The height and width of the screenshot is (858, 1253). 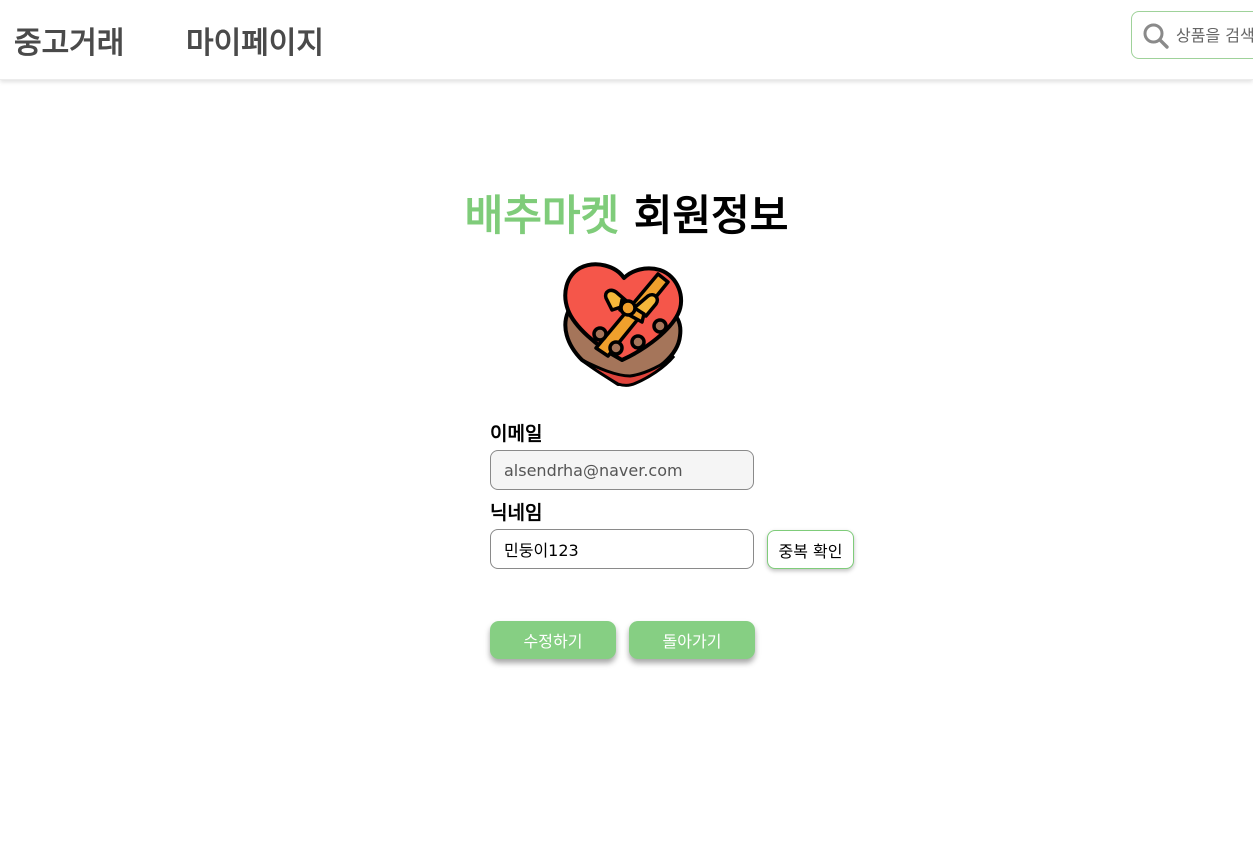 What do you see at coordinates (623, 324) in the screenshot?
I see `heart-gift-box-icon` at bounding box center [623, 324].